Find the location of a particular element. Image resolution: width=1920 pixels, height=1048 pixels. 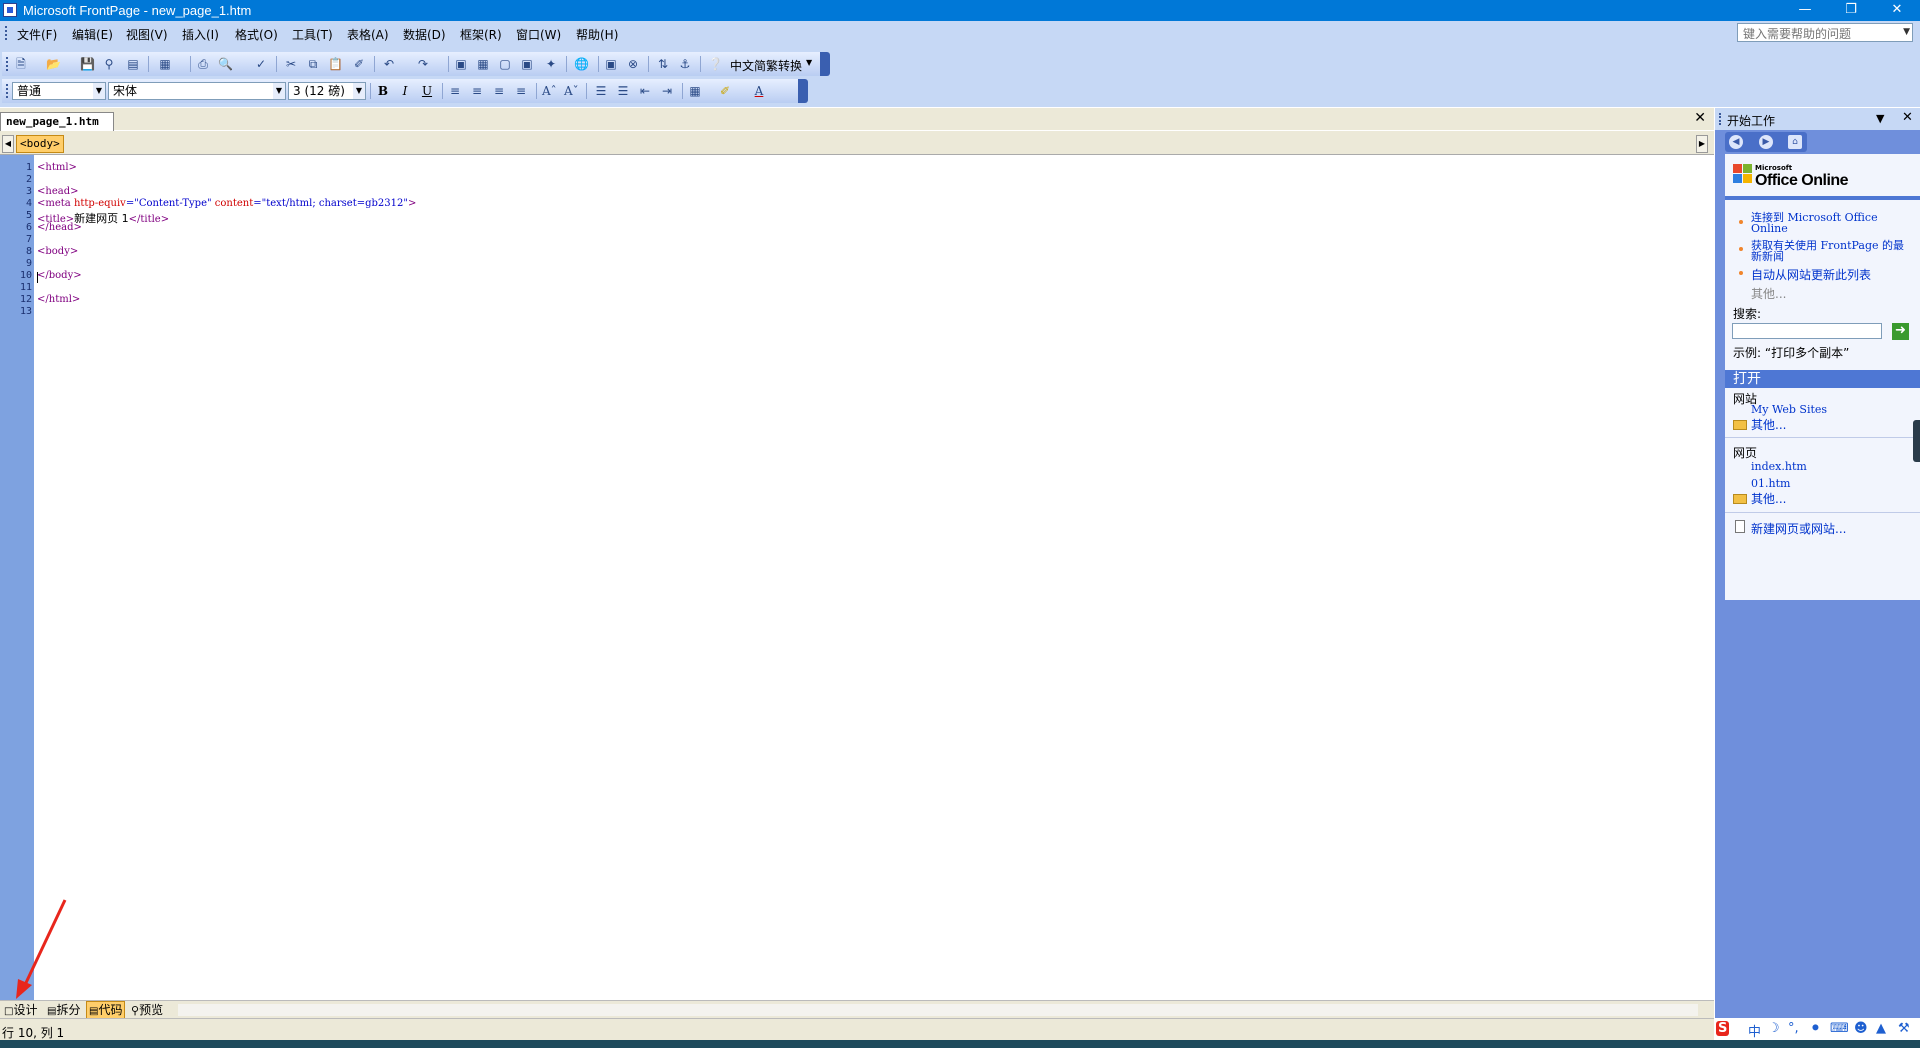

cut-icon: ✂ is located at coordinates (291, 64).